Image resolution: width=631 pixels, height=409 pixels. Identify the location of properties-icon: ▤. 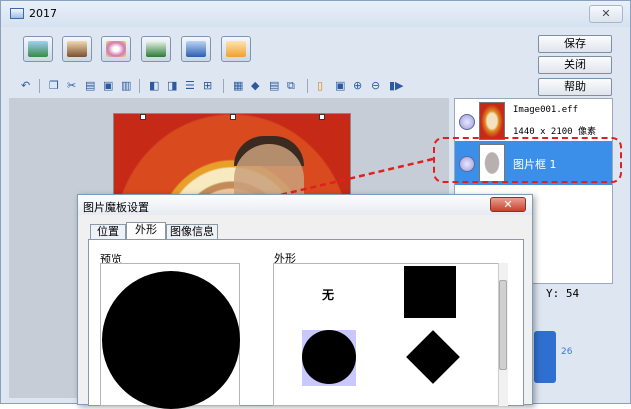
(274, 86).